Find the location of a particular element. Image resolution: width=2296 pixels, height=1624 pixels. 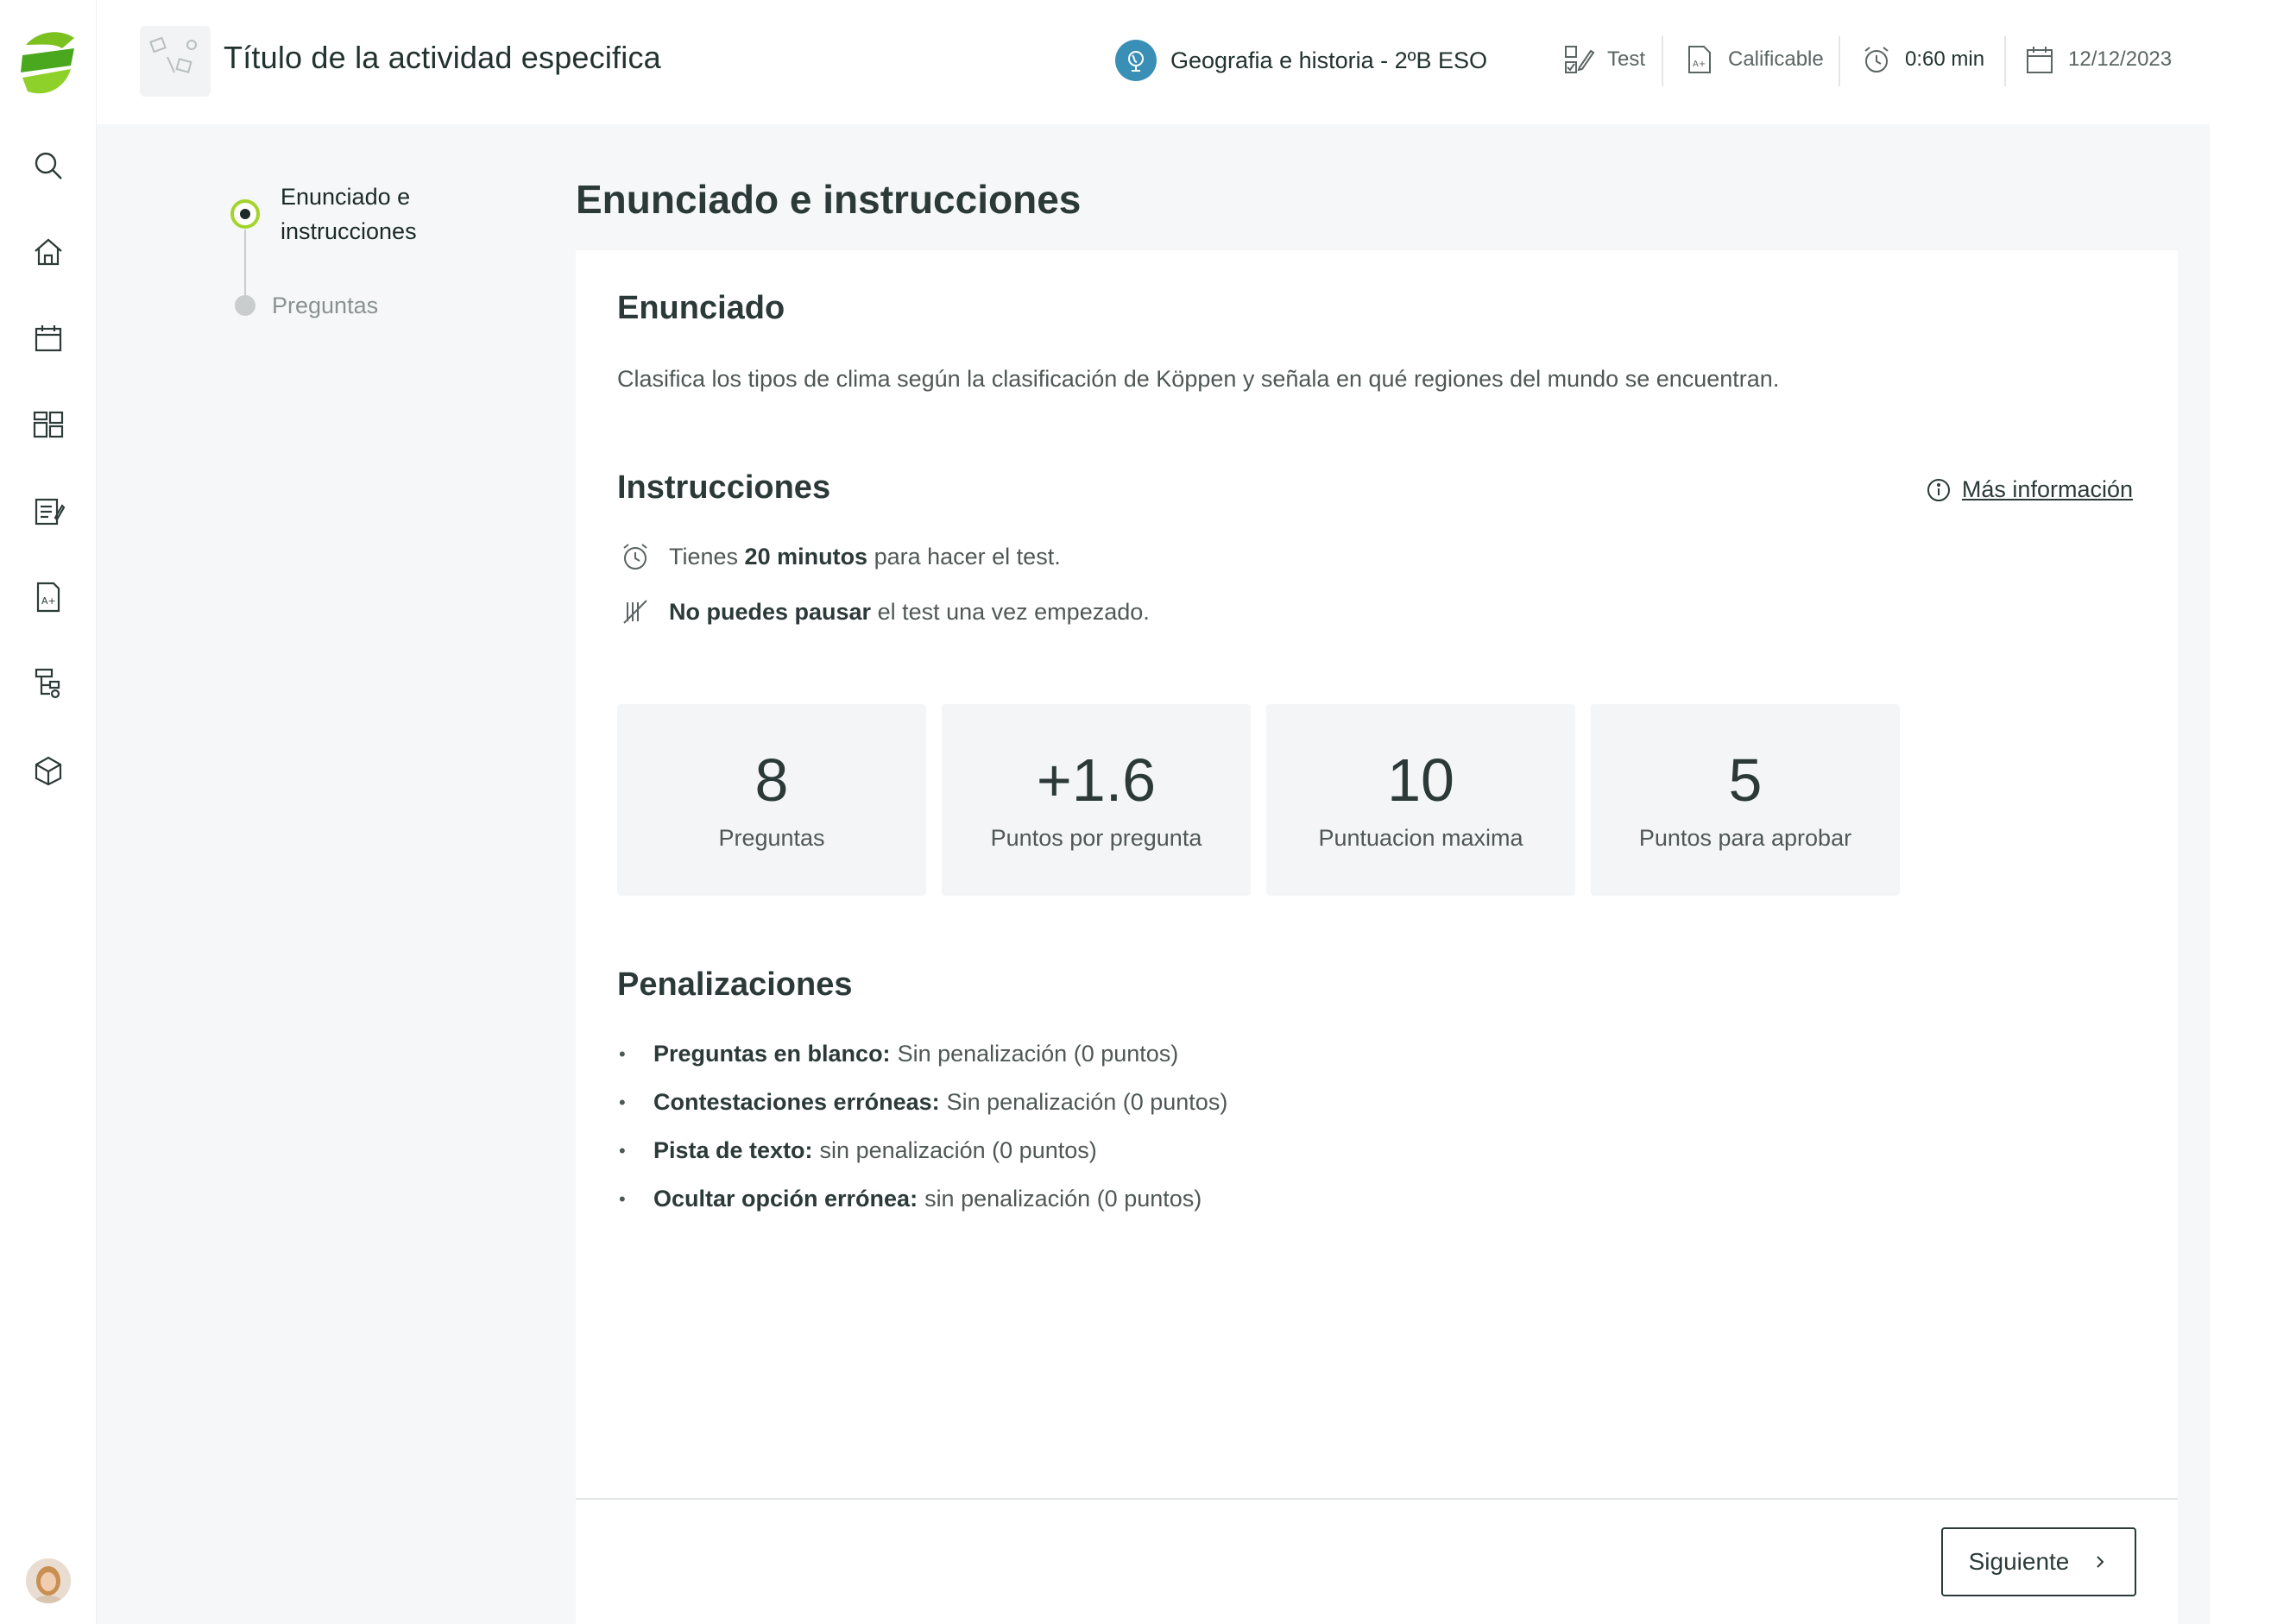

grading-label: Calificable is located at coordinates (1776, 59).